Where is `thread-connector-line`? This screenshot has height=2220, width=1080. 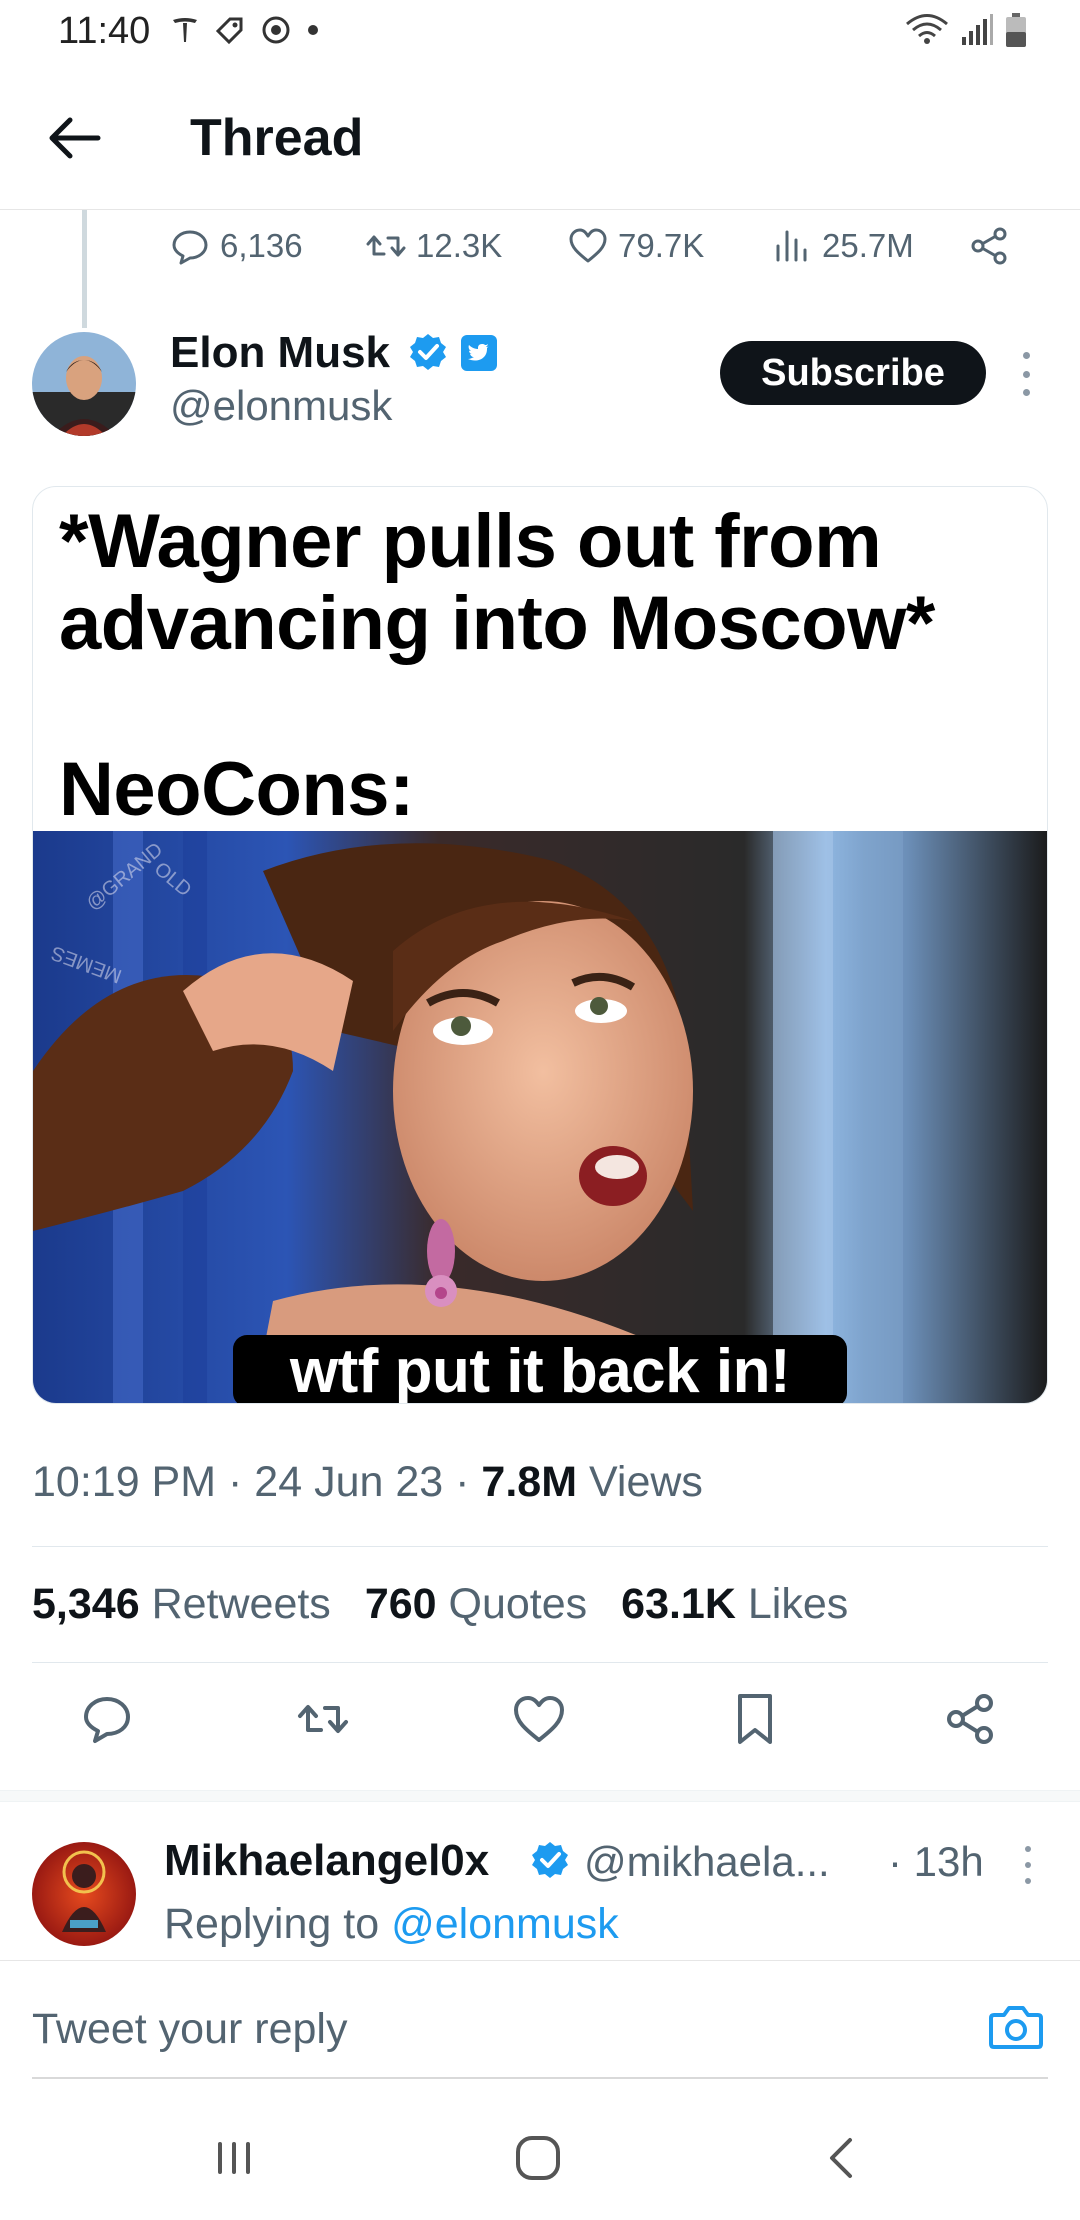
thread-connector-line is located at coordinates (84, 269).